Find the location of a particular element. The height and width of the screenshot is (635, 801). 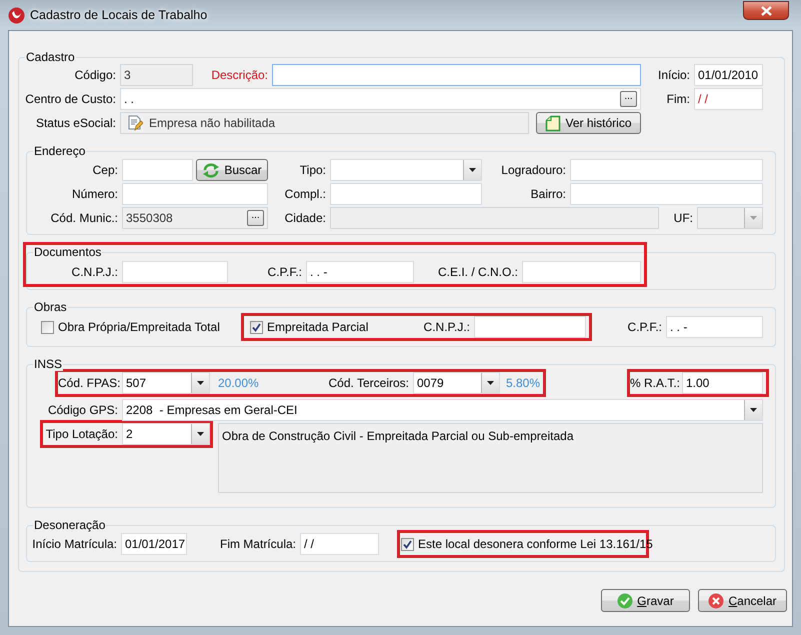

group-title: Obras is located at coordinates (50, 307).